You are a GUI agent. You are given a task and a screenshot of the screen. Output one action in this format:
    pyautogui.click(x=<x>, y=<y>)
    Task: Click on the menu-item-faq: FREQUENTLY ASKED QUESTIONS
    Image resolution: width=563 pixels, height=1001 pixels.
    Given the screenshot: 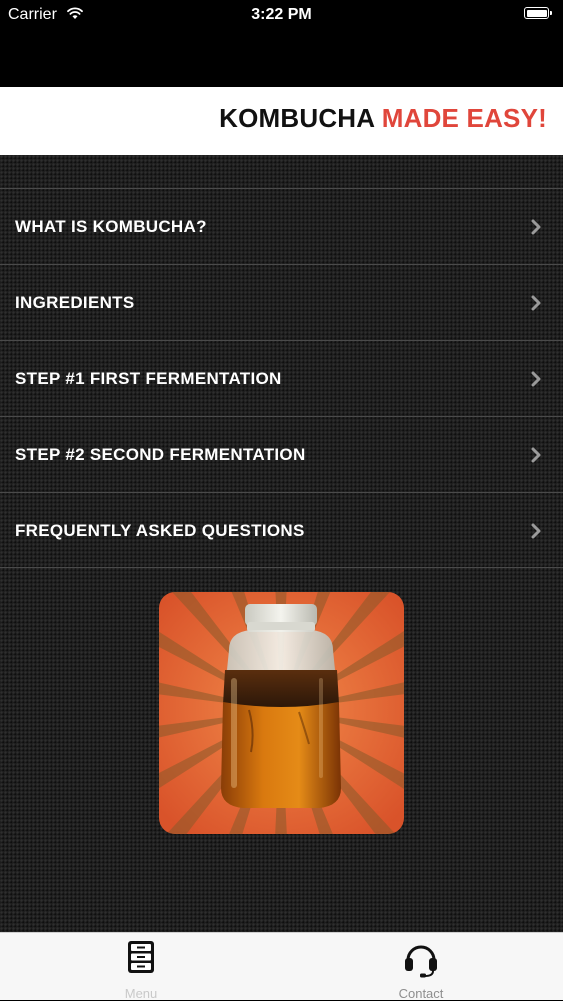 What is the action you would take?
    pyautogui.click(x=281, y=530)
    